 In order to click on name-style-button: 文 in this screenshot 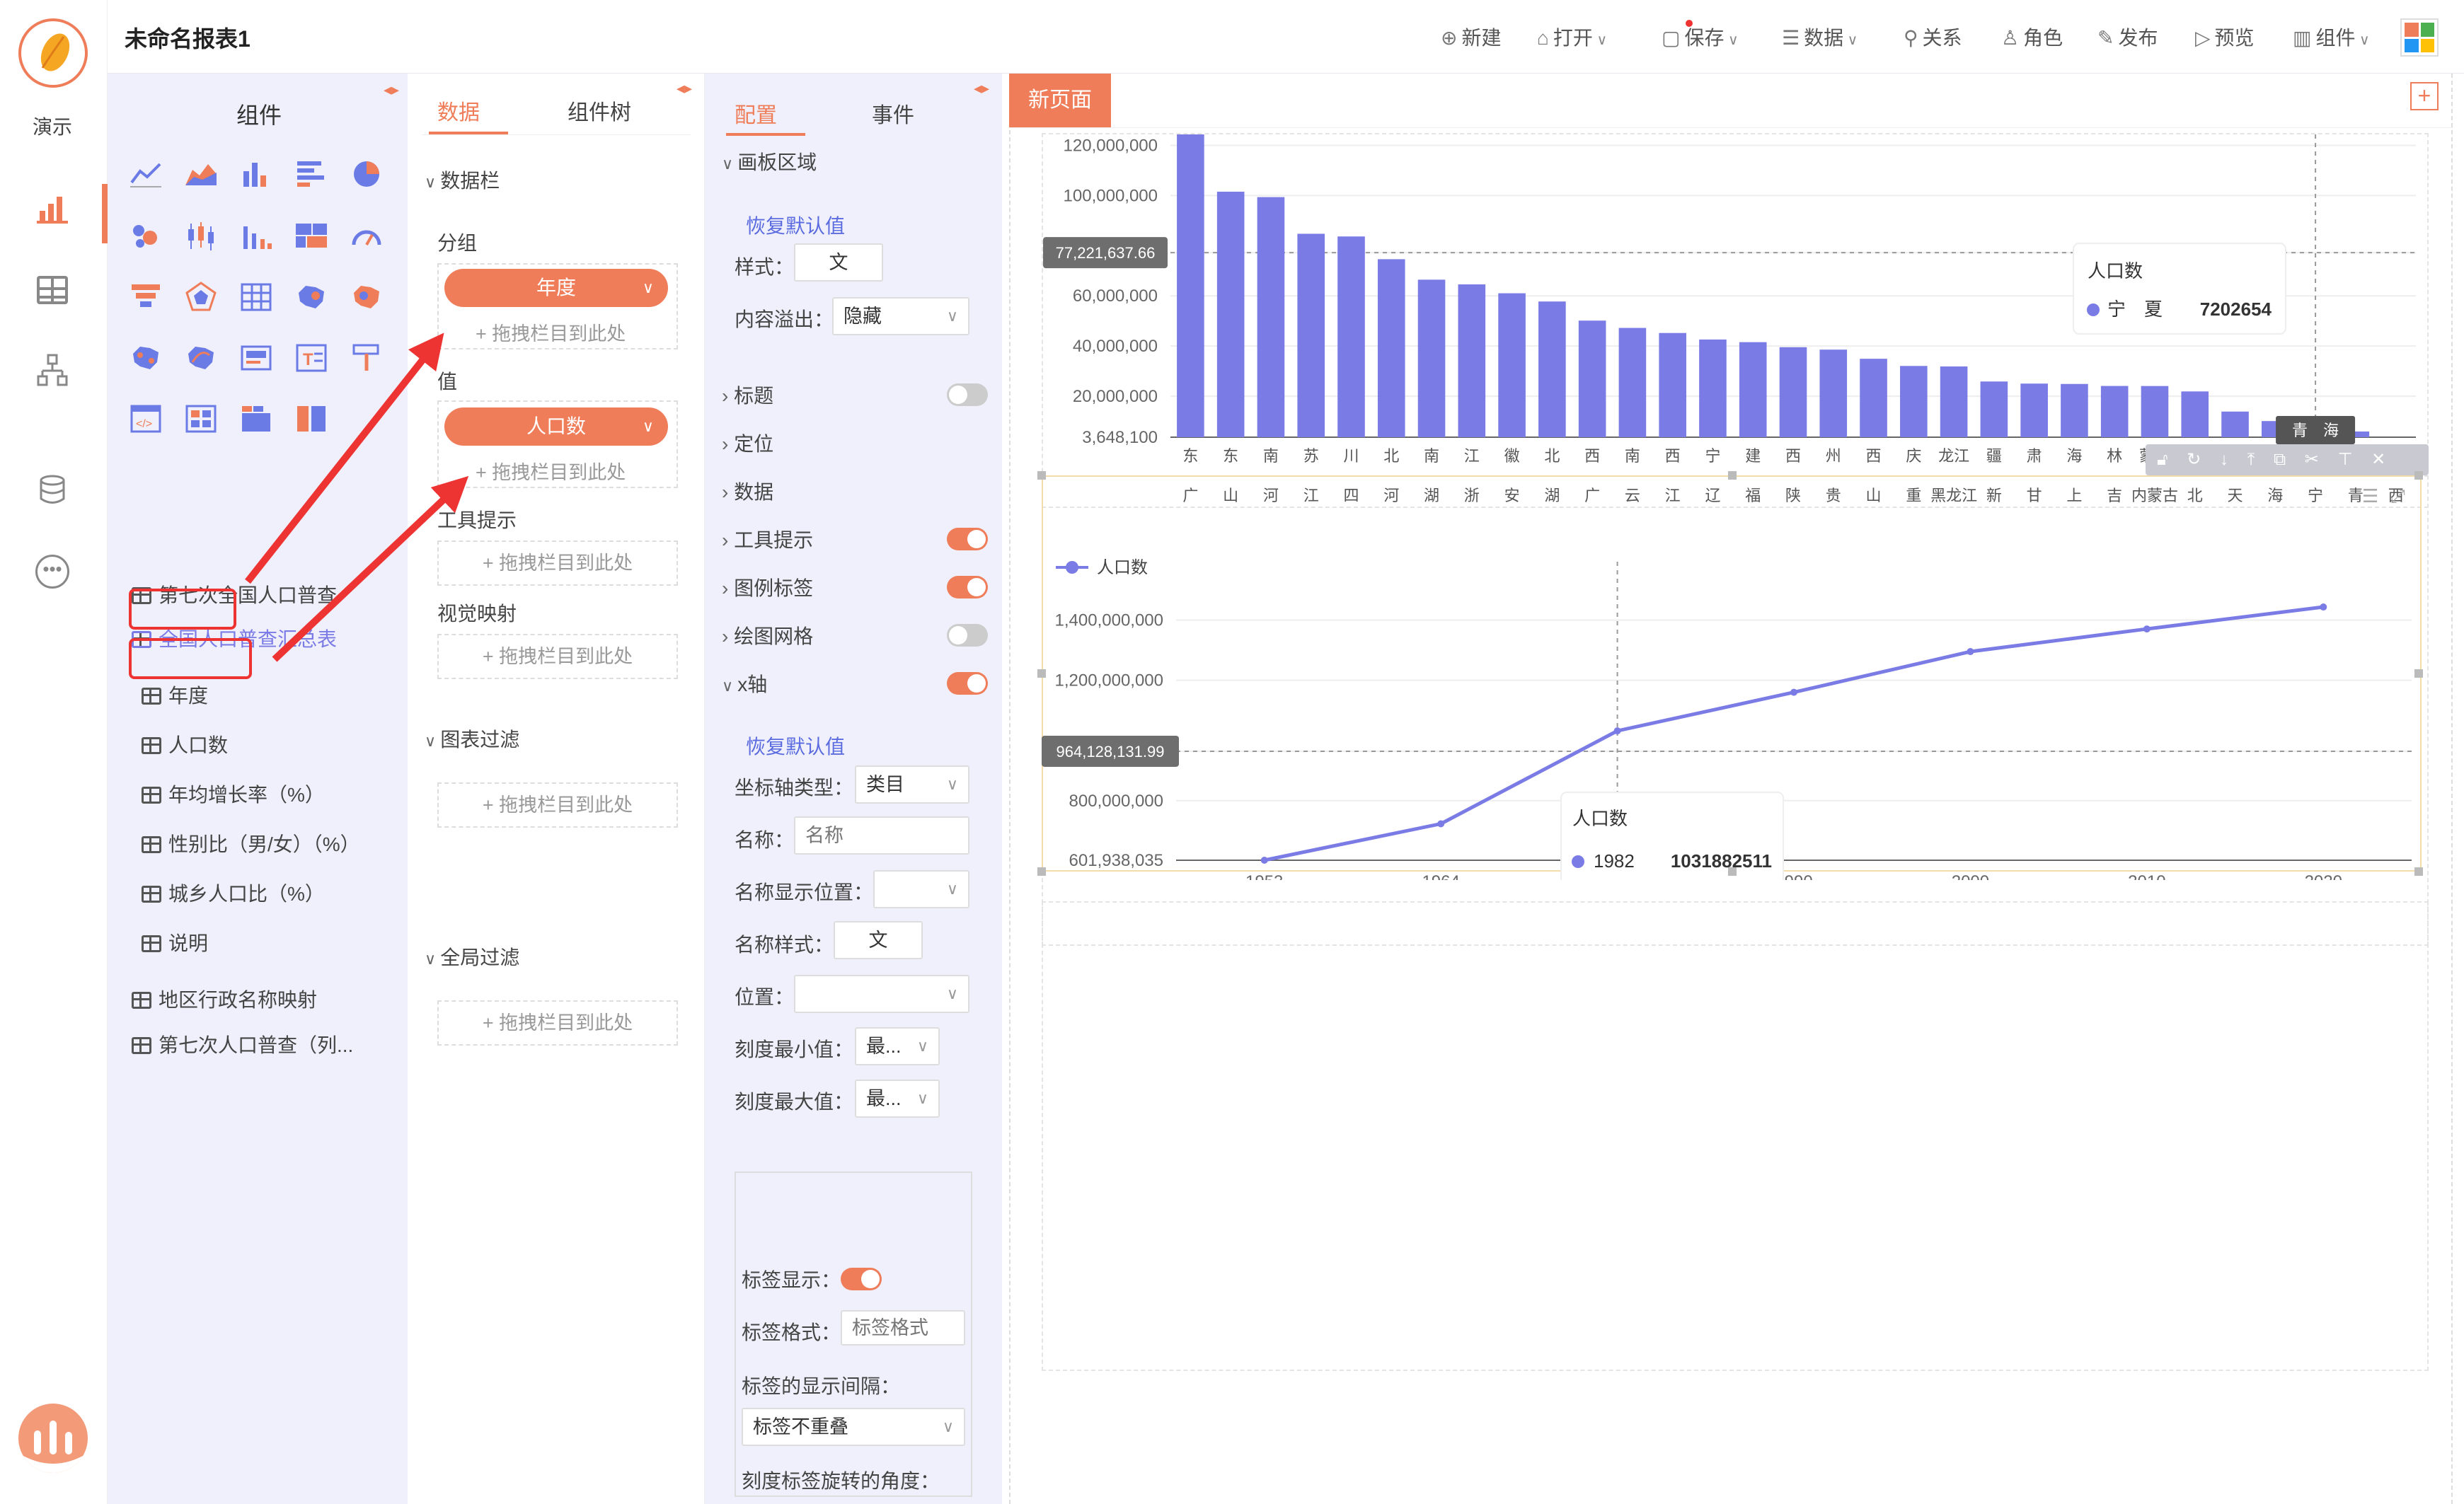, I will do `click(878, 940)`.